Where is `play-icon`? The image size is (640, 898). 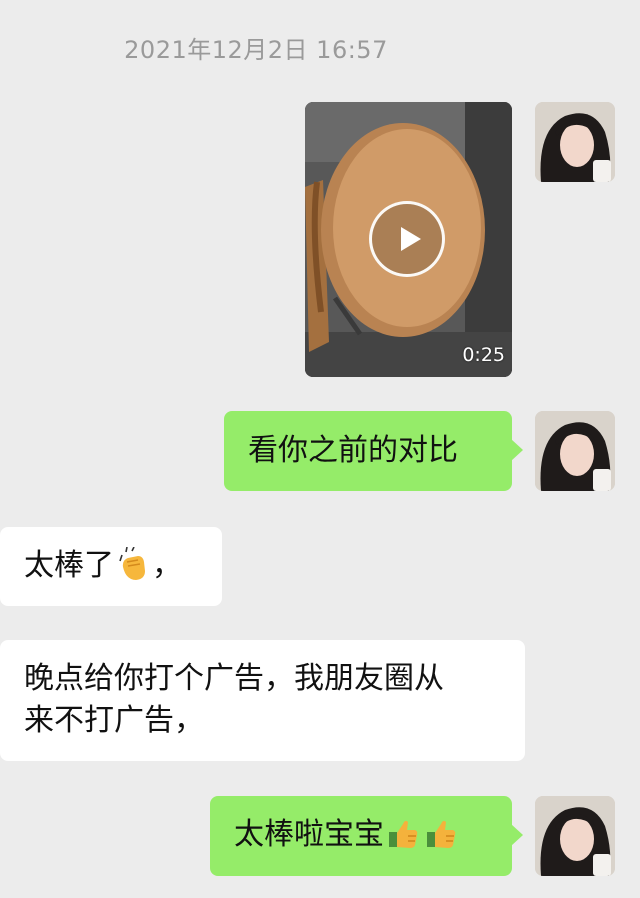 play-icon is located at coordinates (411, 239).